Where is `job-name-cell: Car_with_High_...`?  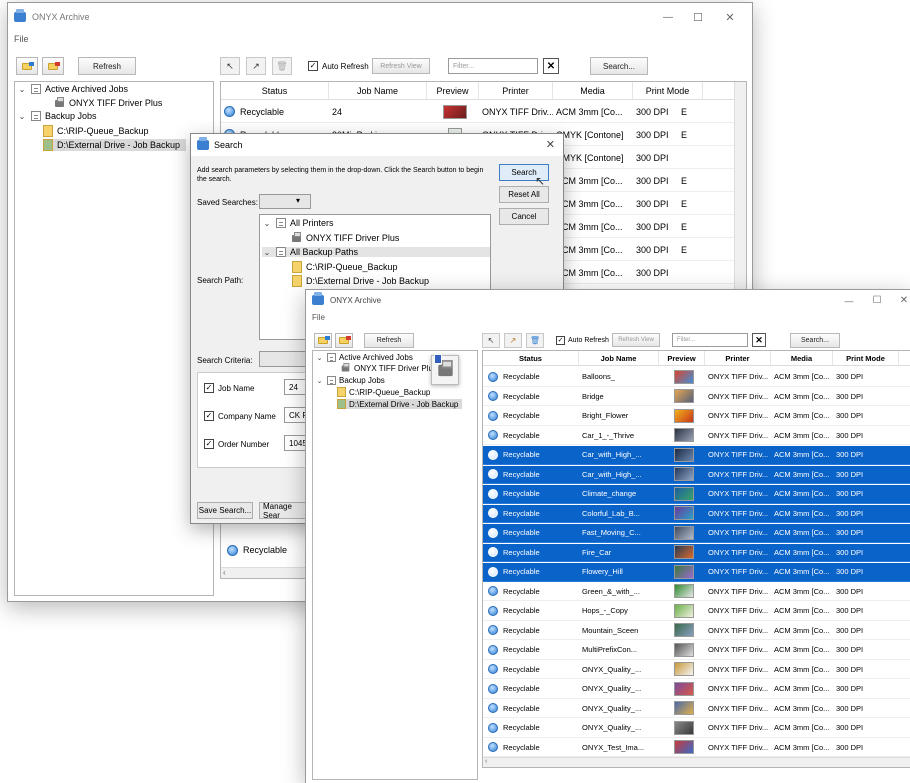 job-name-cell: Car_with_High_... is located at coordinates (612, 474).